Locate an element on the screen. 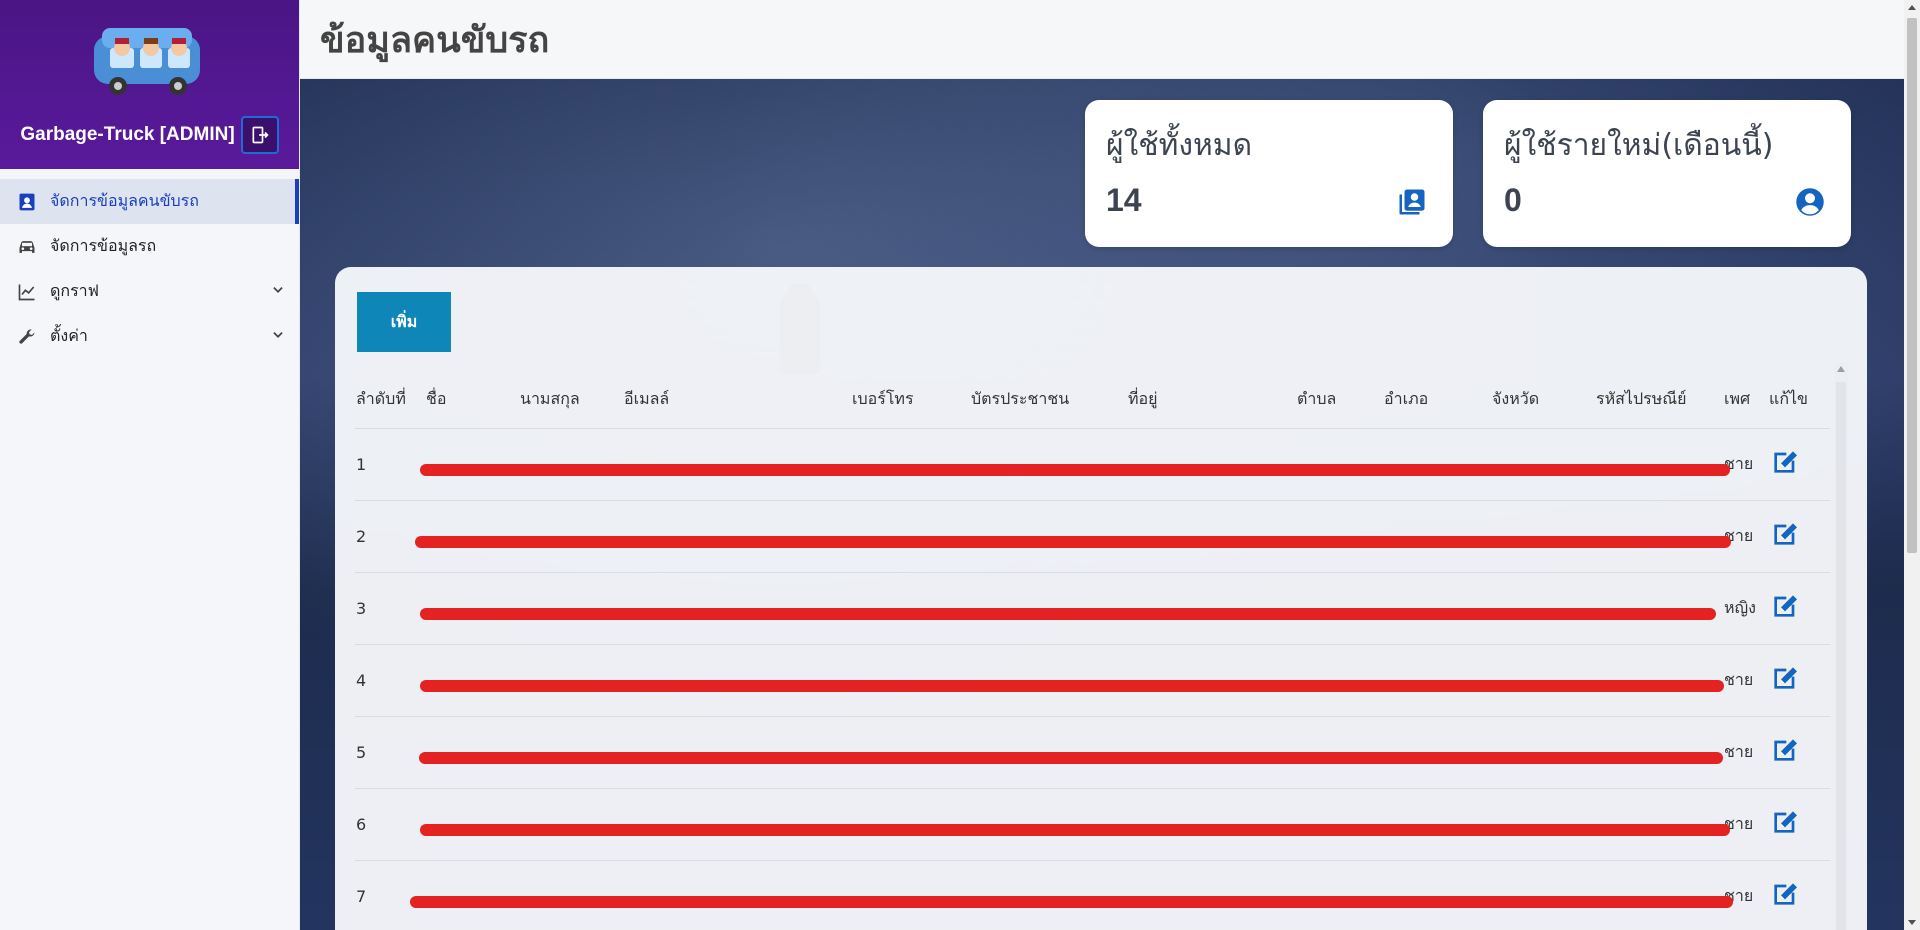  cell-no: 2 is located at coordinates (390, 536).